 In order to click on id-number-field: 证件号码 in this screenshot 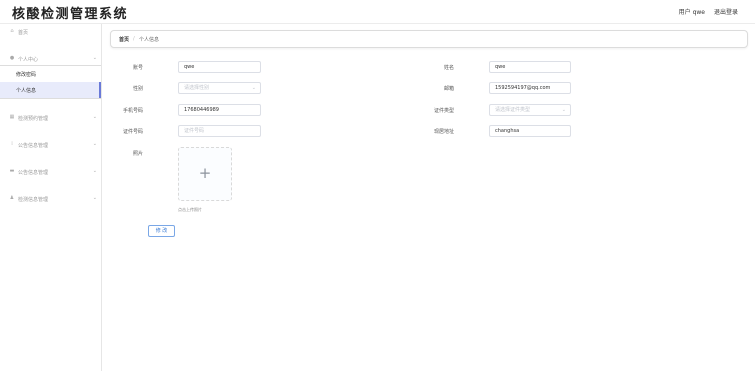, I will do `click(219, 131)`.